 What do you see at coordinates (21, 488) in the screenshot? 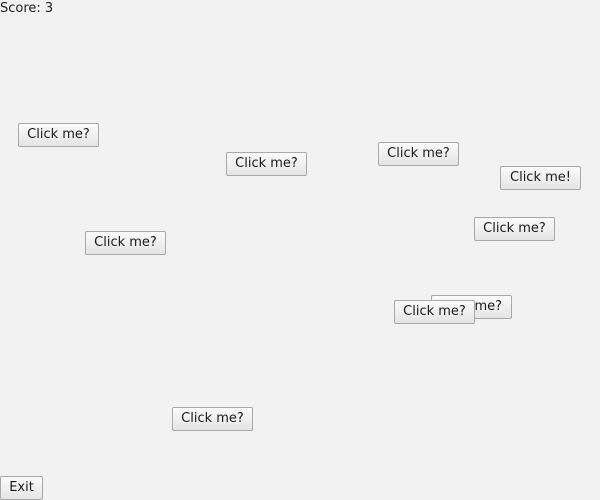
I see `exit-button: Exit` at bounding box center [21, 488].